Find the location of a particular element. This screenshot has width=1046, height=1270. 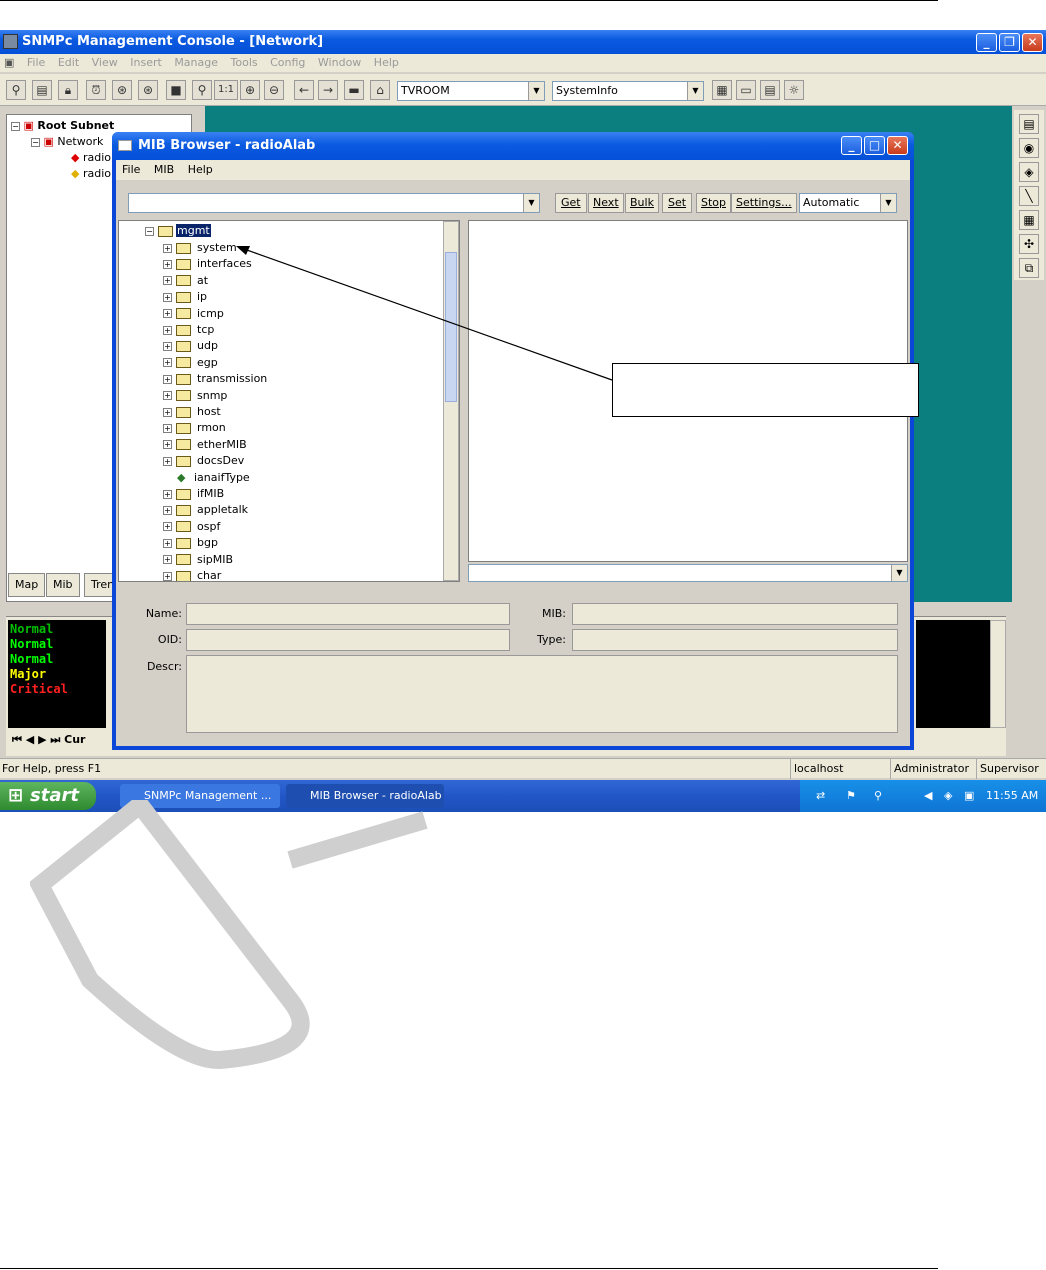

footer-rule is located at coordinates (469, 1268).